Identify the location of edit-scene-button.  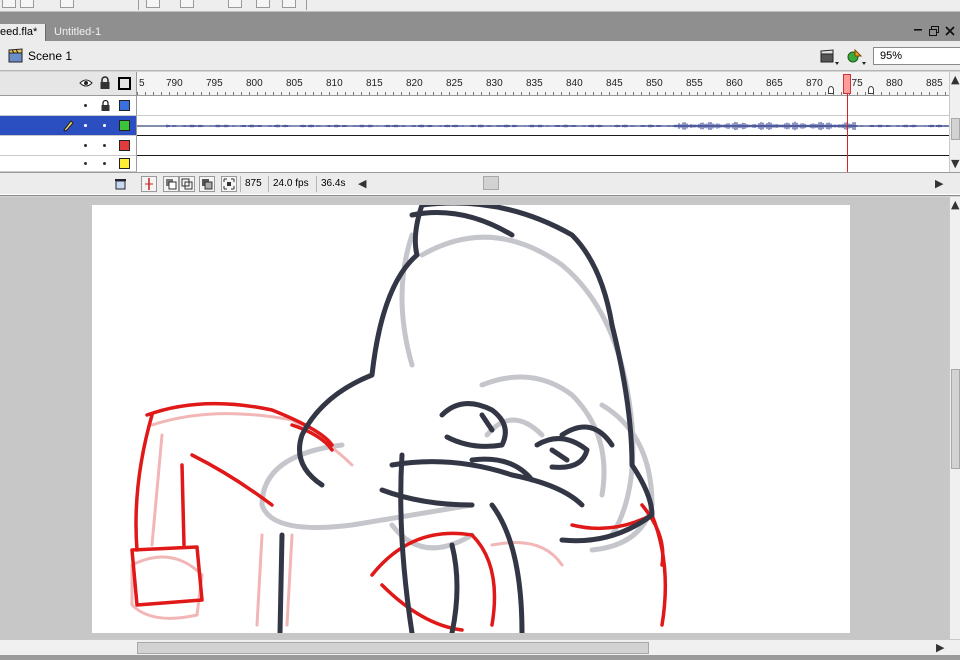
(829, 56).